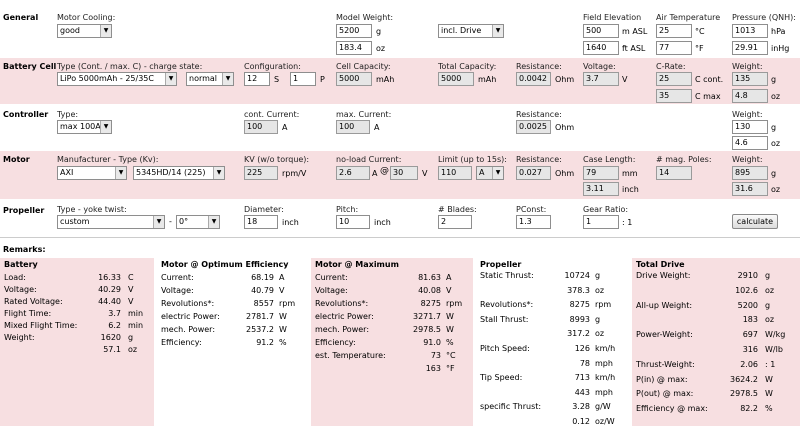 This screenshot has height=429, width=800. Describe the element at coordinates (601, 79) in the screenshot. I see `cell-voltage-value: 3.7` at that location.